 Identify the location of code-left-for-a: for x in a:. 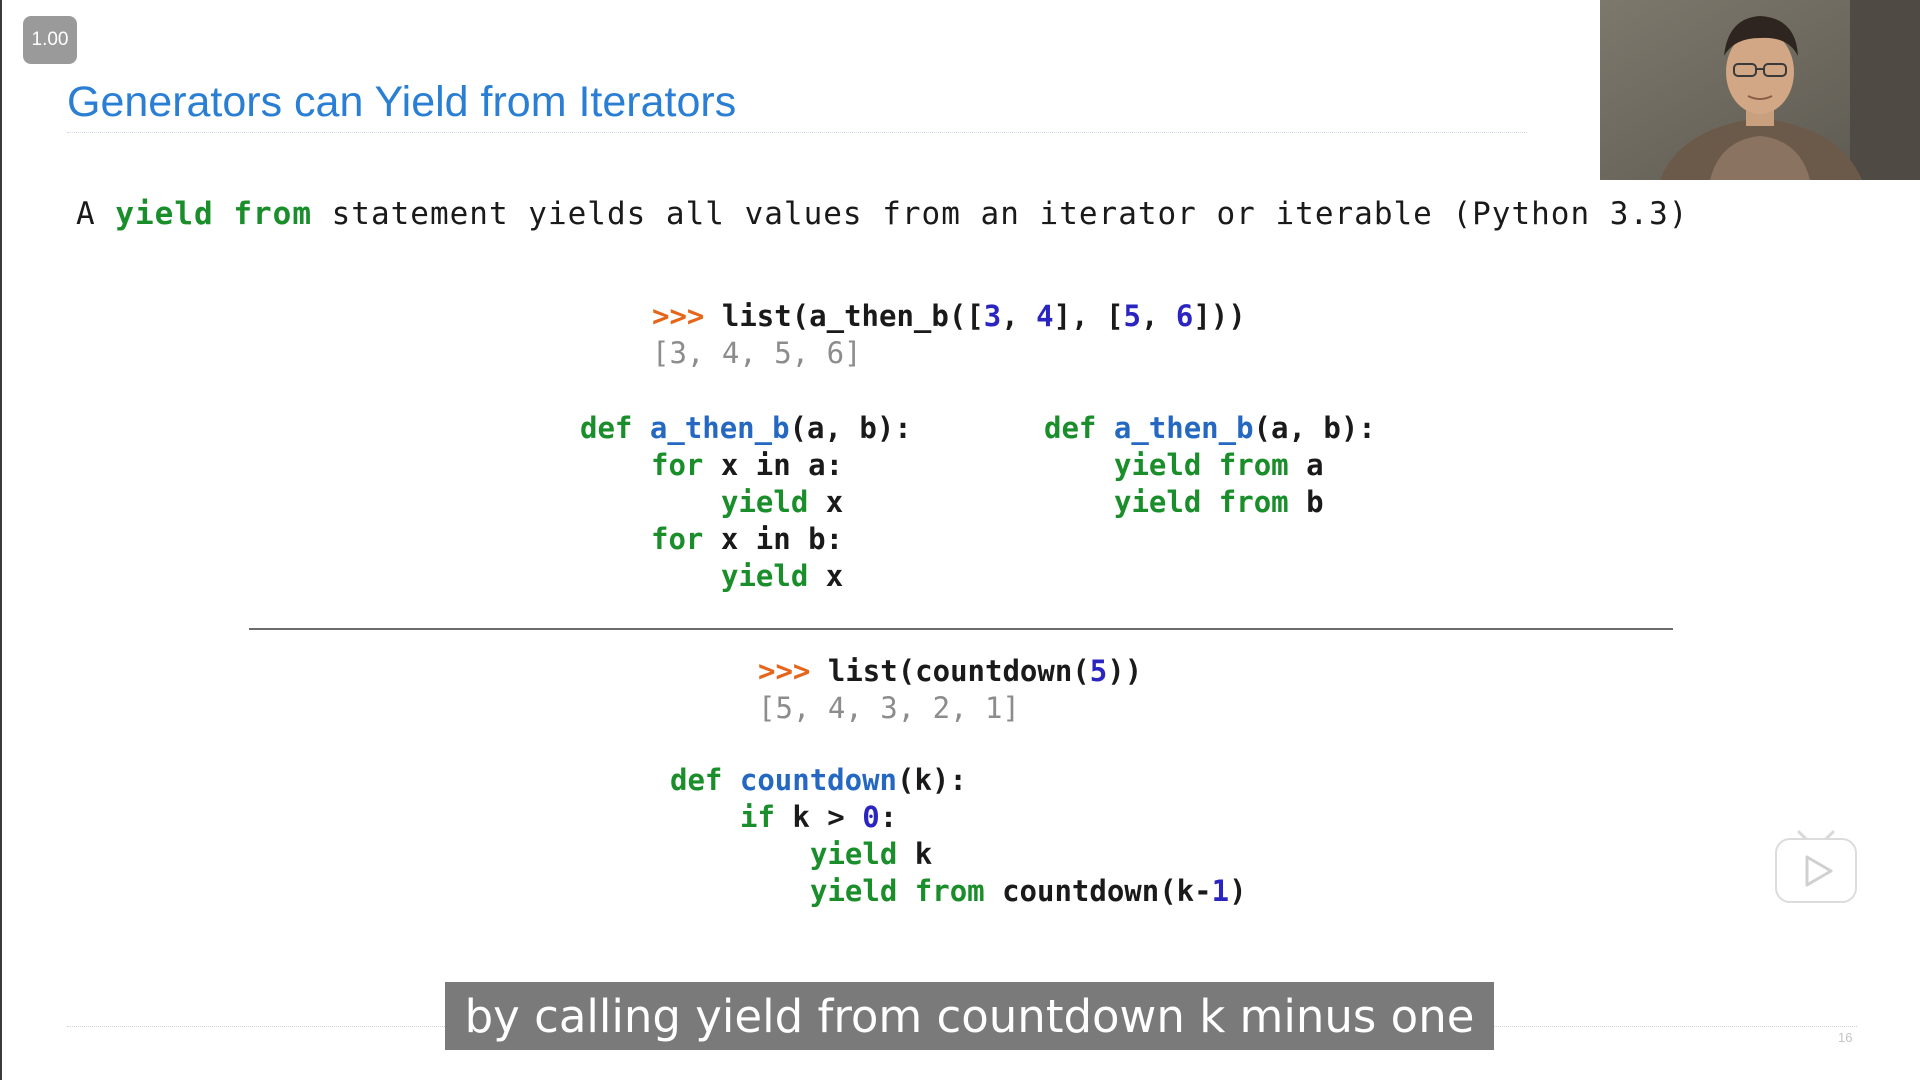
(747, 465).